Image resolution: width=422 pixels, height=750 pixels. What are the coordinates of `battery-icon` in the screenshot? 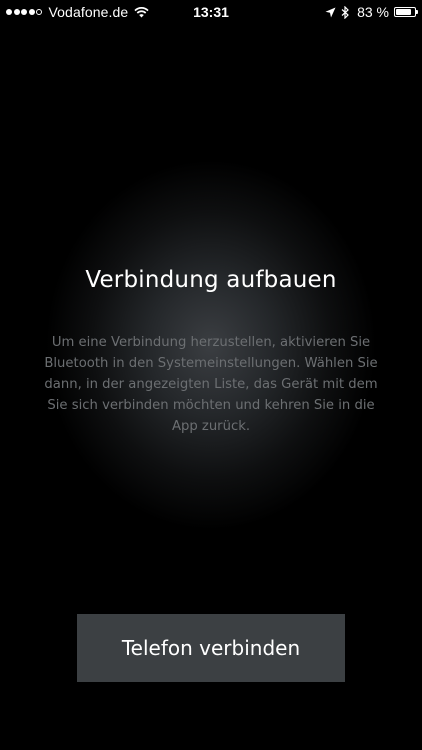 It's located at (406, 12).